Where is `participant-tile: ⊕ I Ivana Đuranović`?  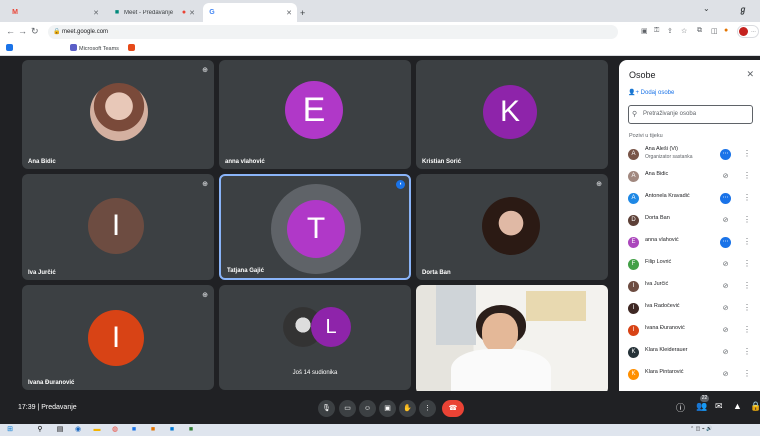
participant-tile: ⊕ I Ivana Đuranović is located at coordinates (118, 337).